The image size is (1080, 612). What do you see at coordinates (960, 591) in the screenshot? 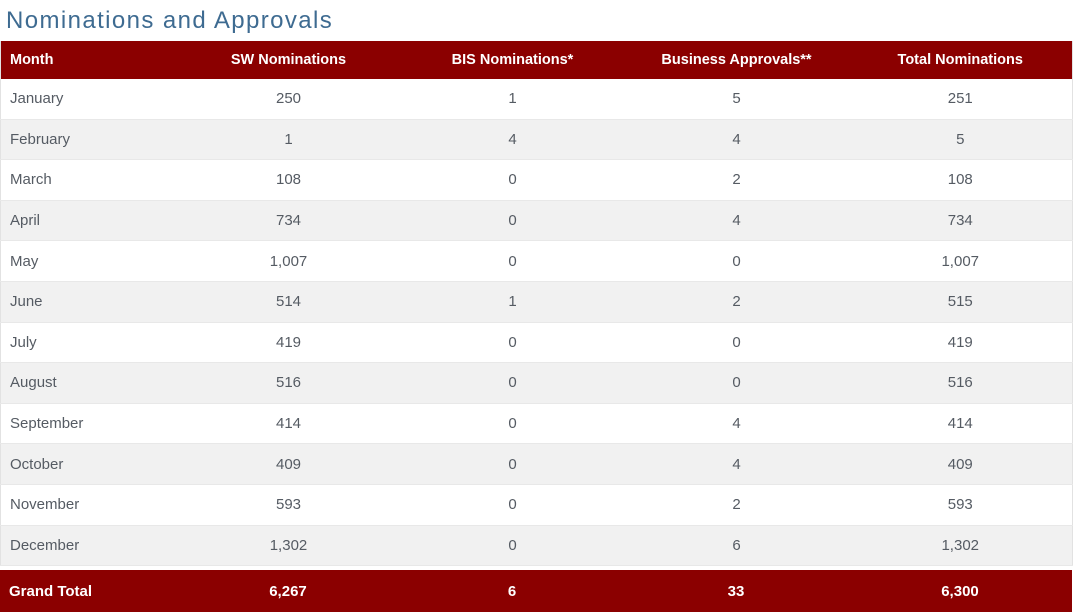
I see `grand-total-total-nominations: 6,300` at bounding box center [960, 591].